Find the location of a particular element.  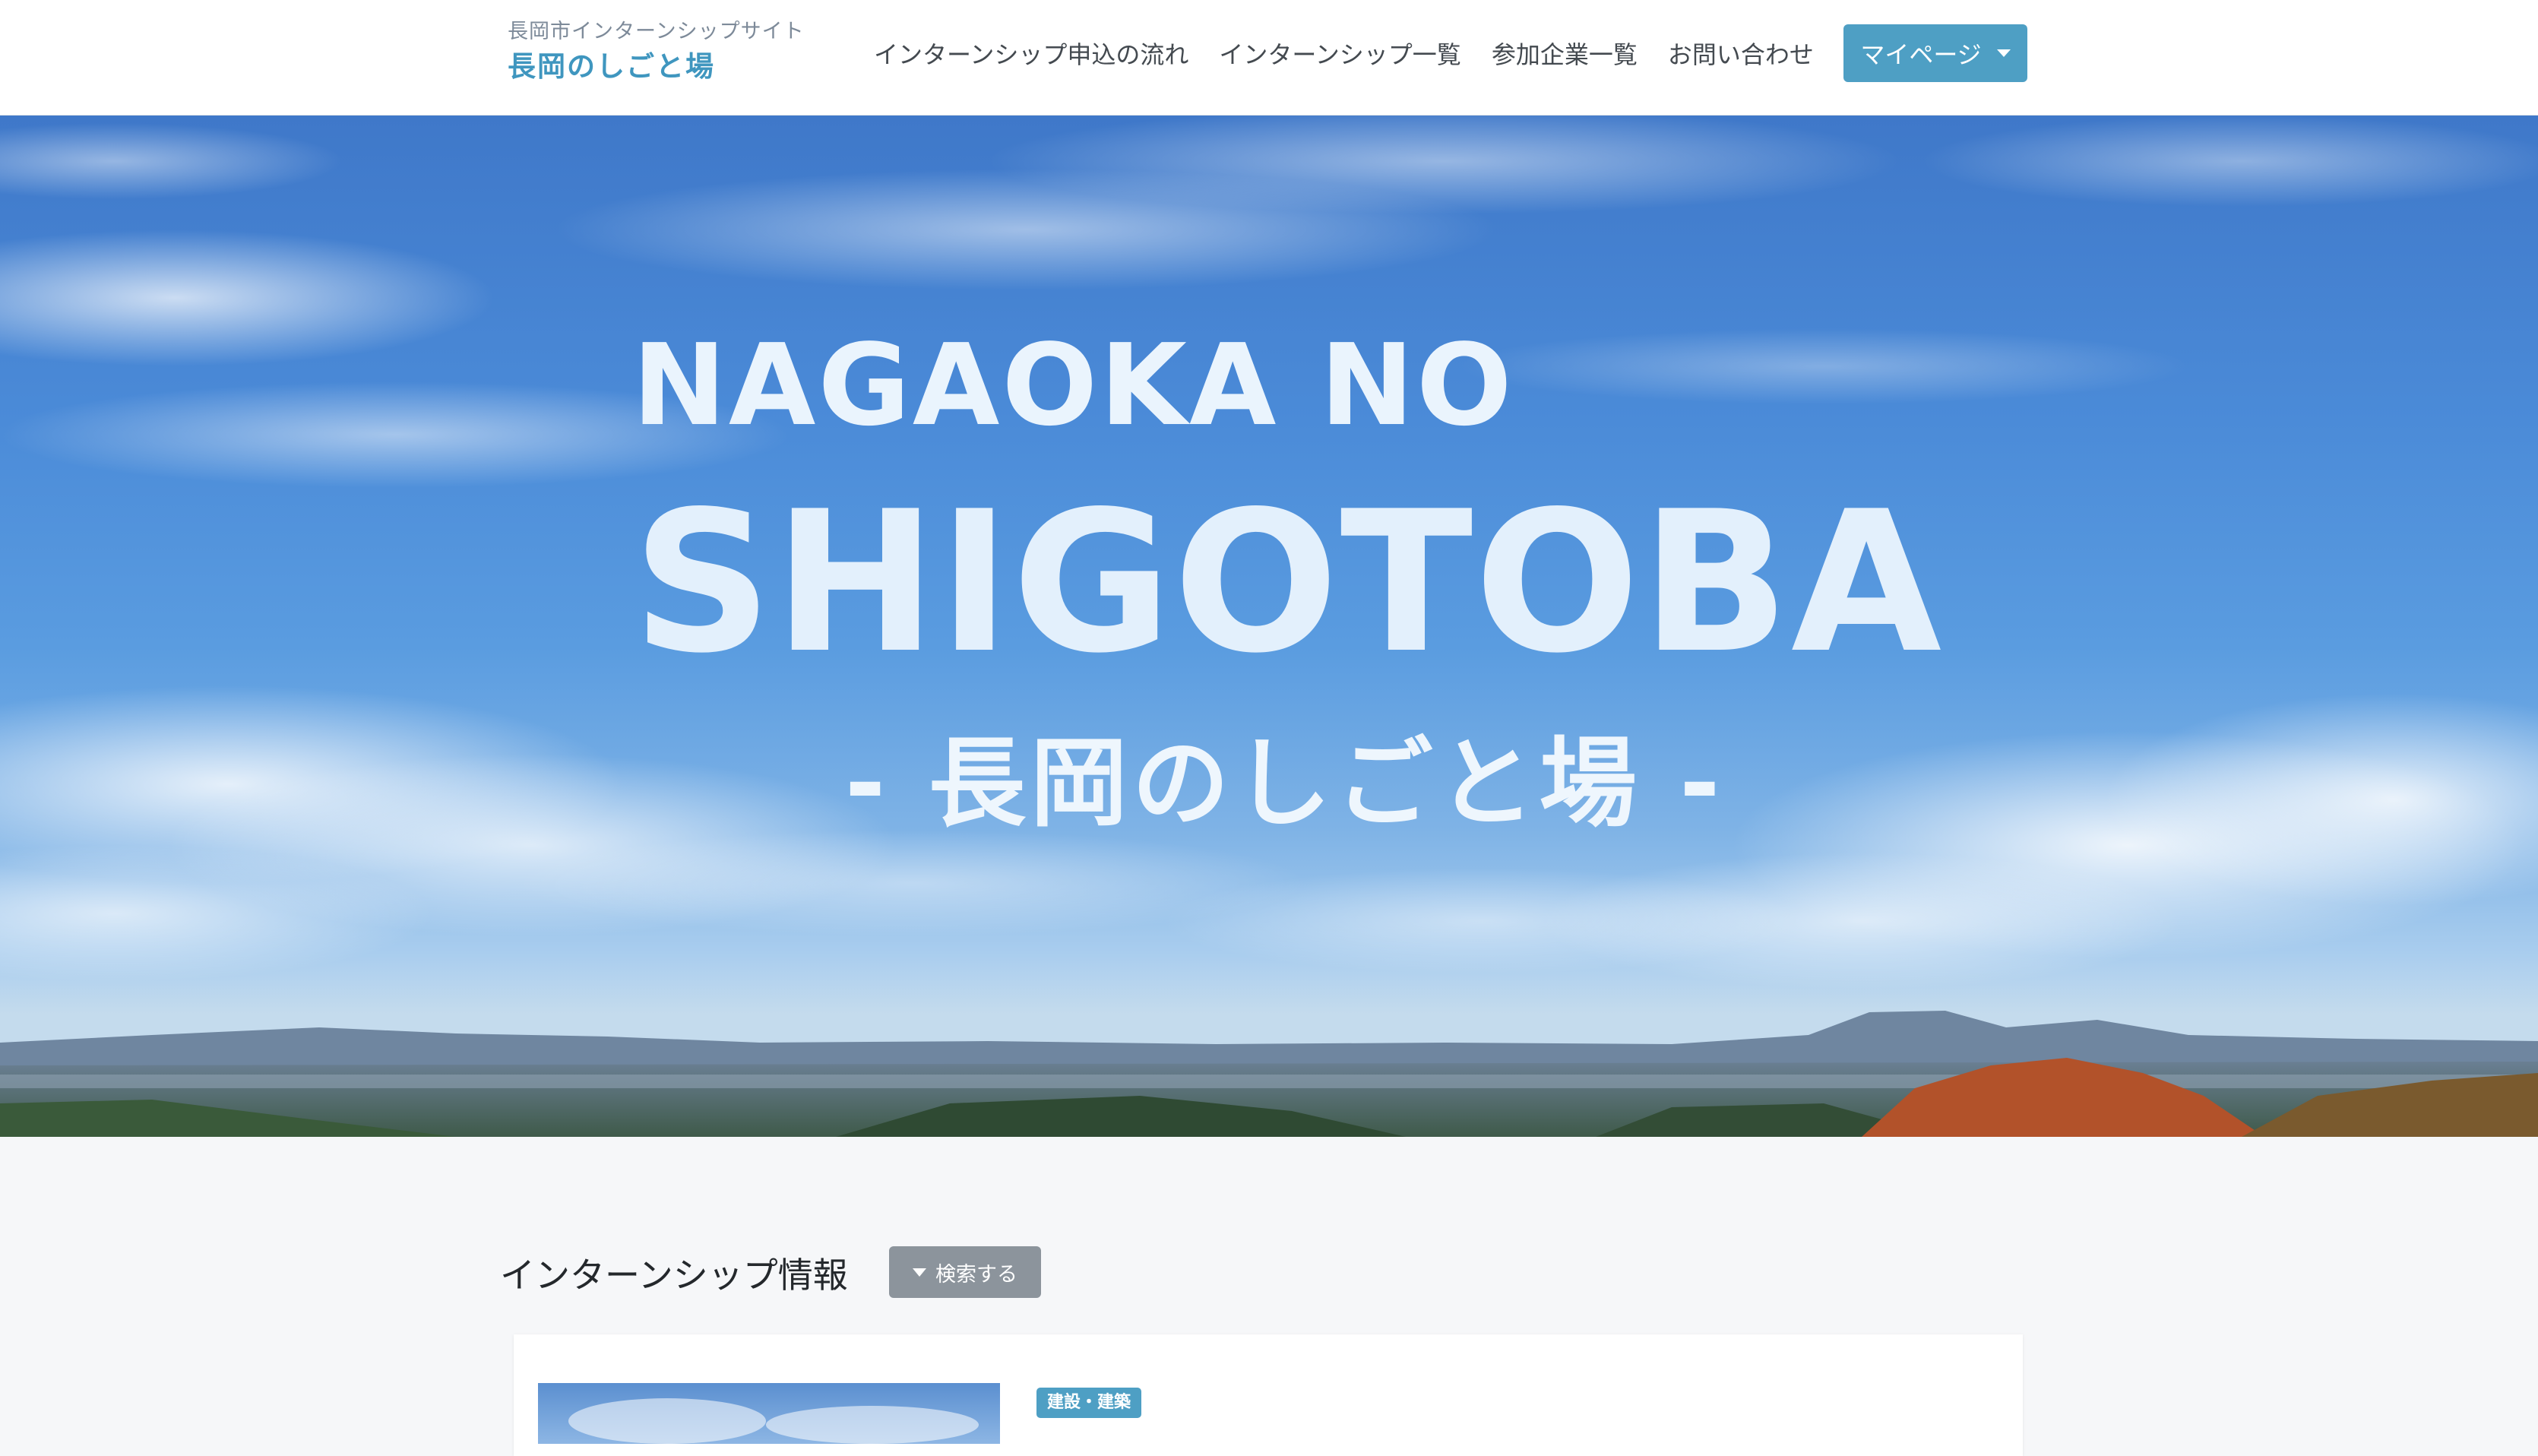

site-brand: 長岡市インターンシップサイト 長岡のしごと場 is located at coordinates (656, 53).